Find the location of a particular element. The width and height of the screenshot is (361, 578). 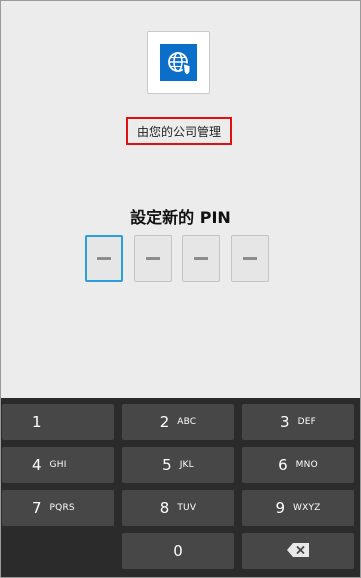

key-6: 6 MNO is located at coordinates (298, 465).